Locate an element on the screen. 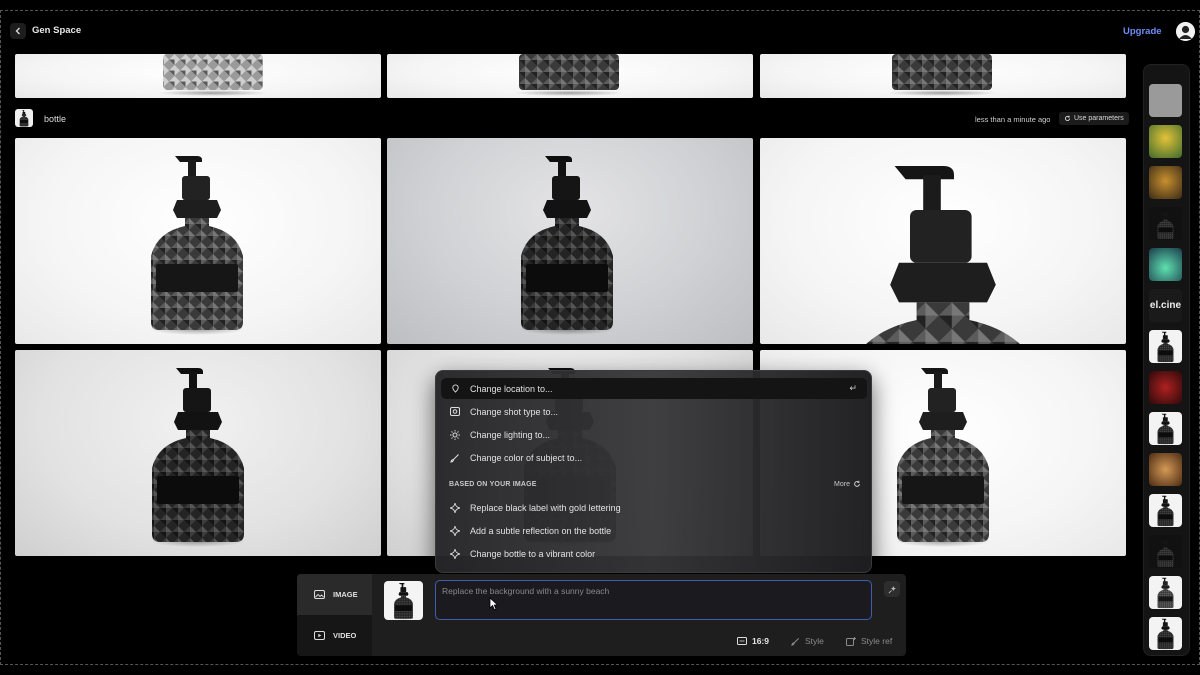  mode-switcher: IMAGE VIDEO is located at coordinates (334, 615).